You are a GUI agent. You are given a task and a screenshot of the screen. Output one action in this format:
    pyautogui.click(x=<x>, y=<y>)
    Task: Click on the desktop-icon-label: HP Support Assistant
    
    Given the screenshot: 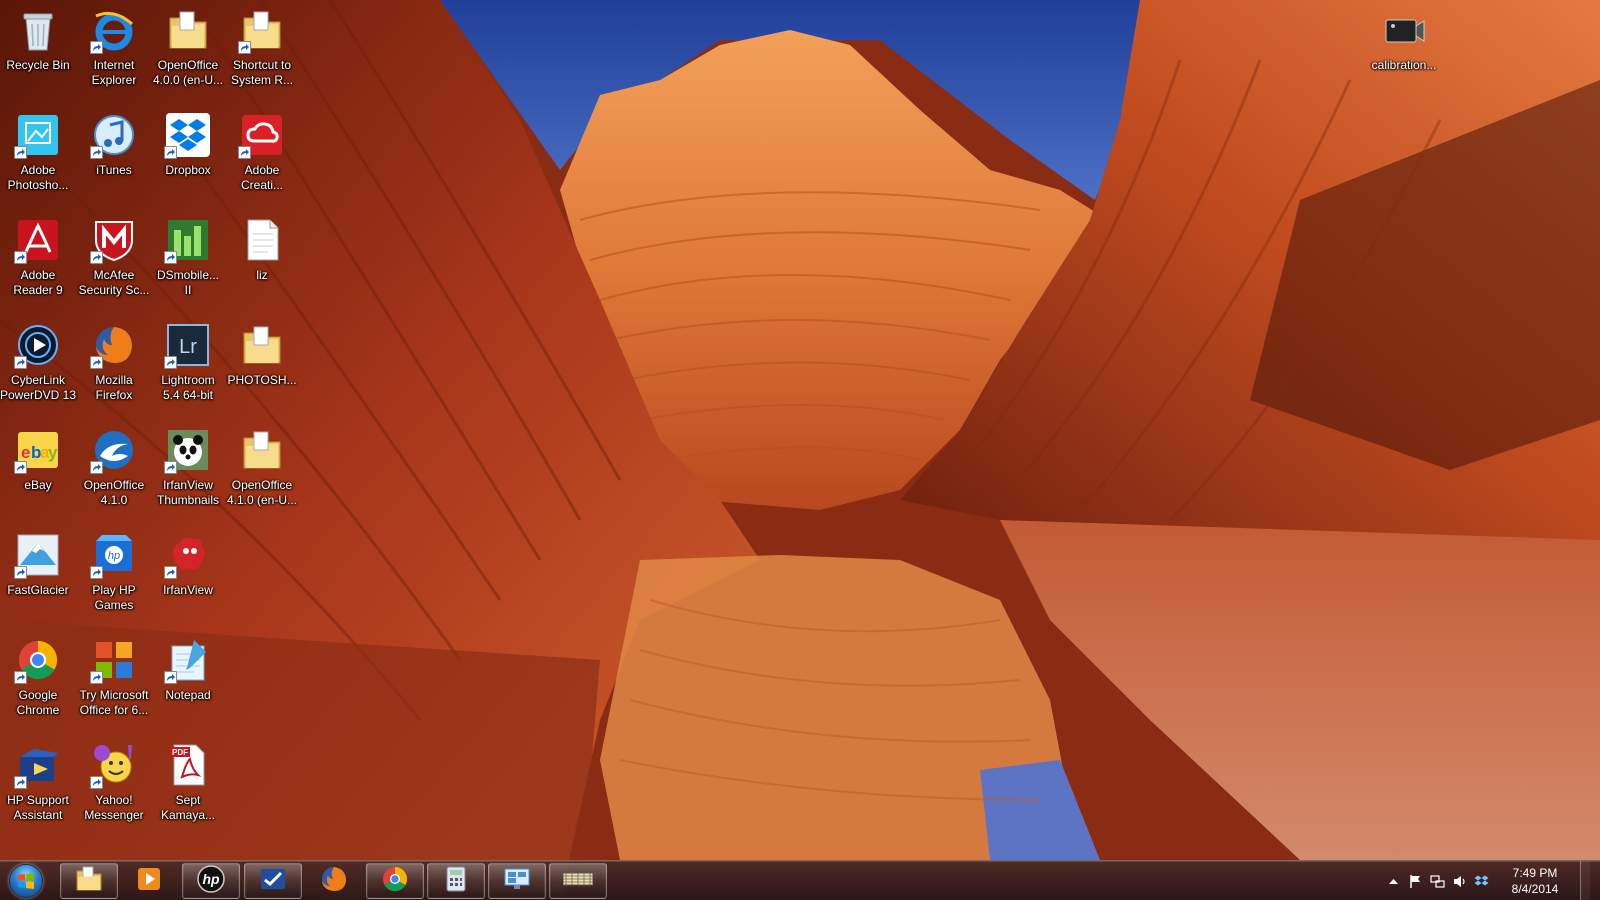 What is the action you would take?
    pyautogui.click(x=38, y=807)
    